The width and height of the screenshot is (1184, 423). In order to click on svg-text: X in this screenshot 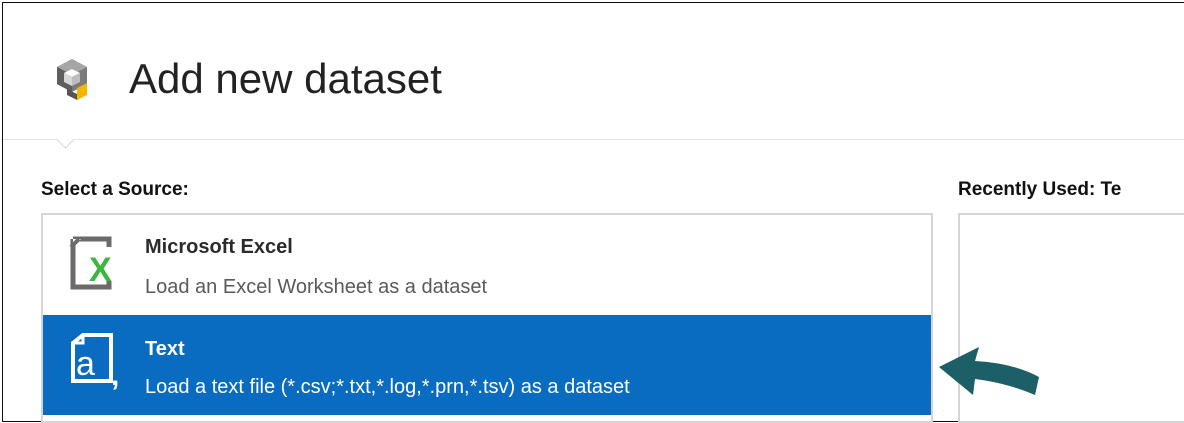, I will do `click(100, 270)`.